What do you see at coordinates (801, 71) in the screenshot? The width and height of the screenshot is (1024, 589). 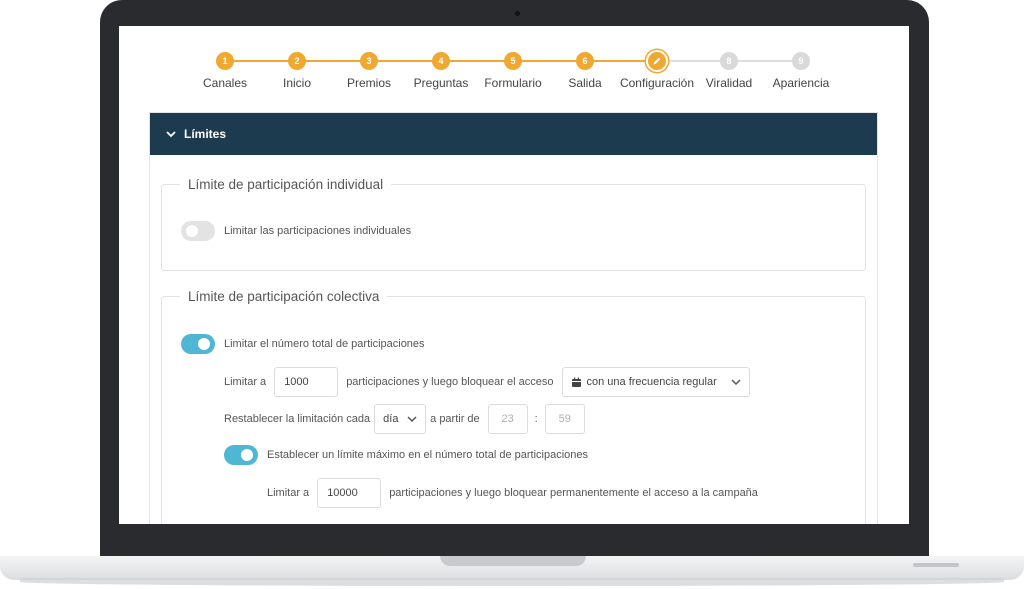 I see `step-apariencia: 9 Apariencia` at bounding box center [801, 71].